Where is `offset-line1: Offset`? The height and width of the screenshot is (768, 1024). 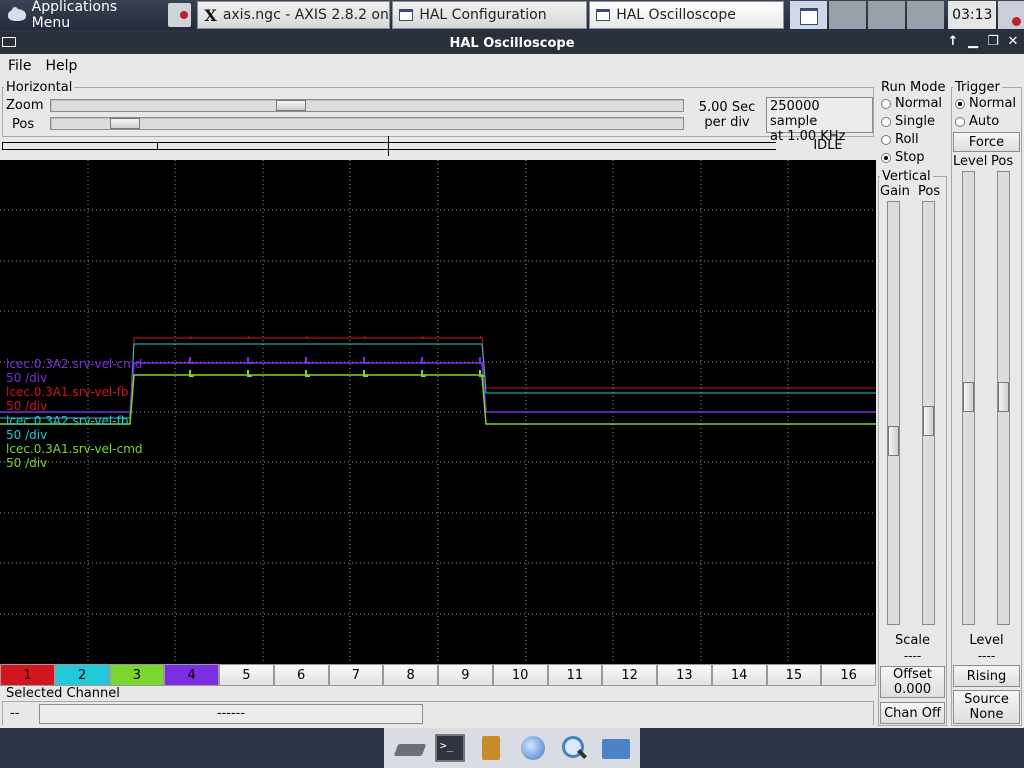
offset-line1: Offset is located at coordinates (912, 674).